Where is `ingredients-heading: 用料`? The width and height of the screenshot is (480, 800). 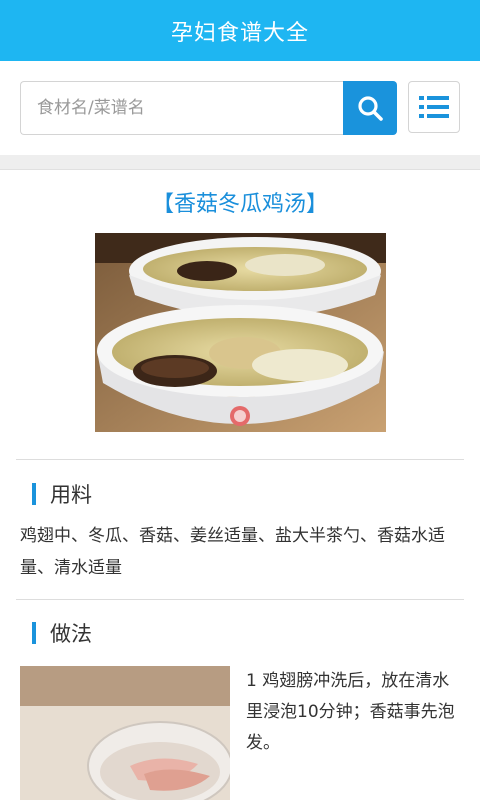
ingredients-heading: 用料 is located at coordinates (62, 494).